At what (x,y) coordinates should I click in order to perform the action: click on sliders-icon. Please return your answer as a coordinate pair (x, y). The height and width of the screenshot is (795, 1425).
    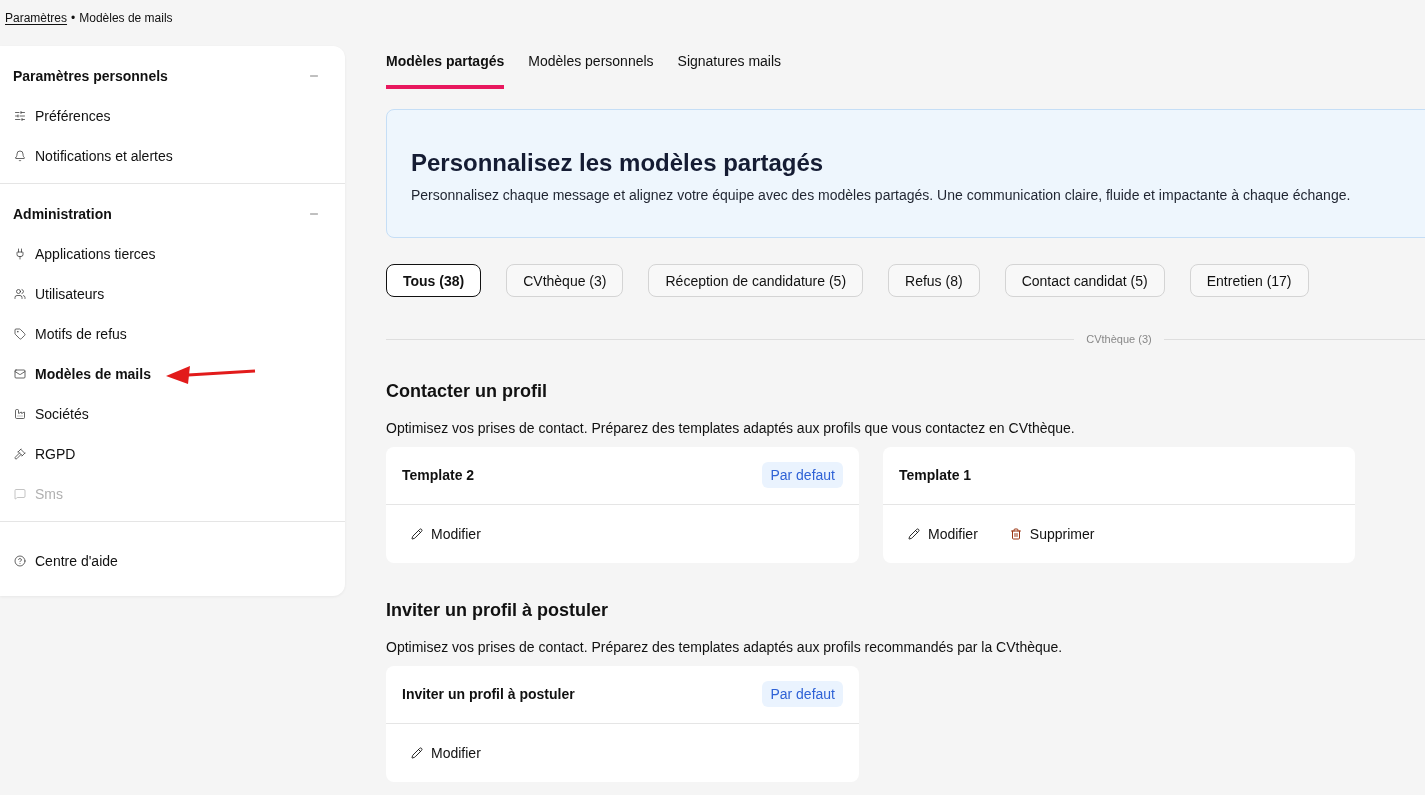
    Looking at the image, I should click on (20, 116).